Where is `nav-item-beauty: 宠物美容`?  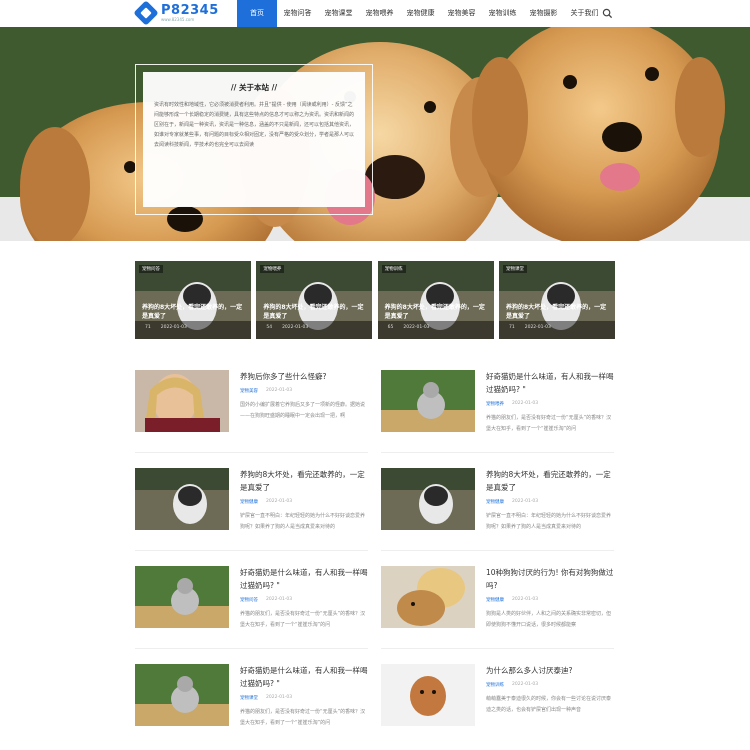
nav-item-beauty: 宠物美容 is located at coordinates (461, 13).